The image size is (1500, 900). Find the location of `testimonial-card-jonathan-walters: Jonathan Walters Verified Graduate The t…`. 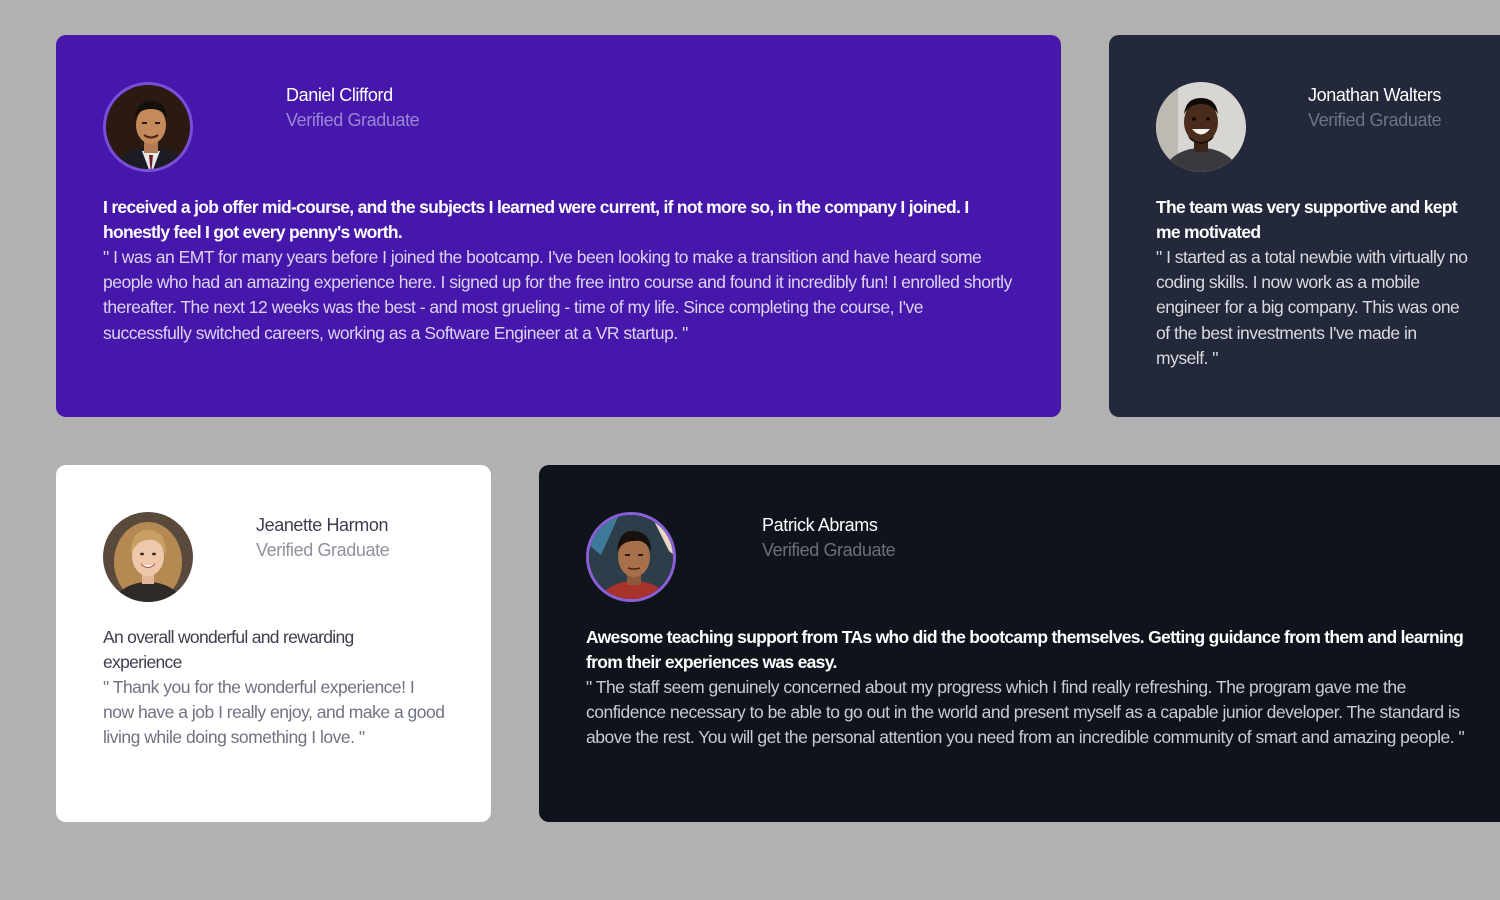

testimonial-card-jonathan-walters: Jonathan Walters Verified Graduate The t… is located at coordinates (1304, 226).